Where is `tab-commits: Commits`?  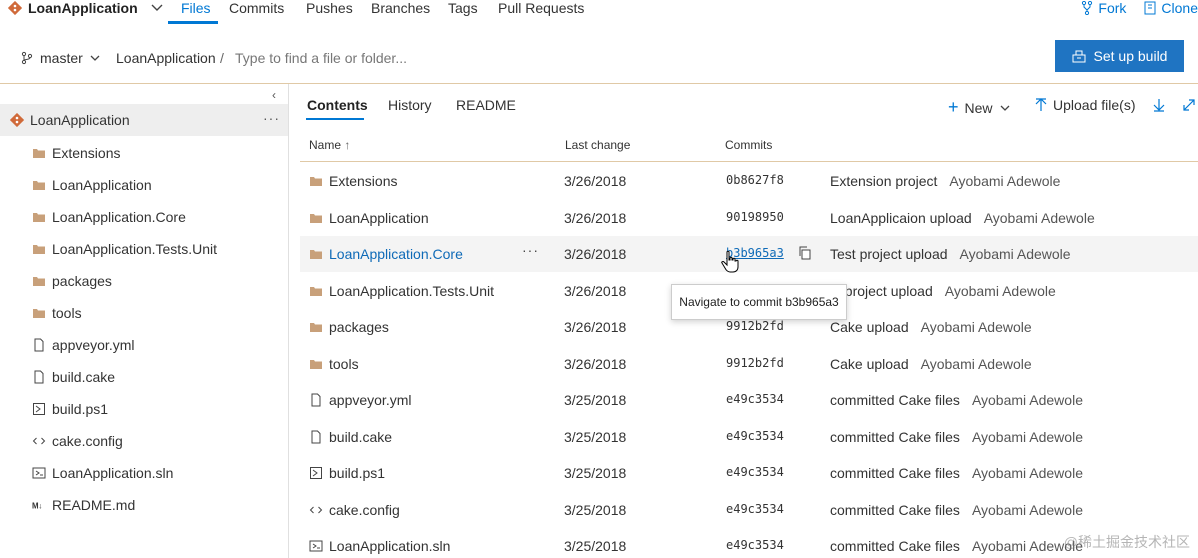
tab-commits: Commits is located at coordinates (256, 8).